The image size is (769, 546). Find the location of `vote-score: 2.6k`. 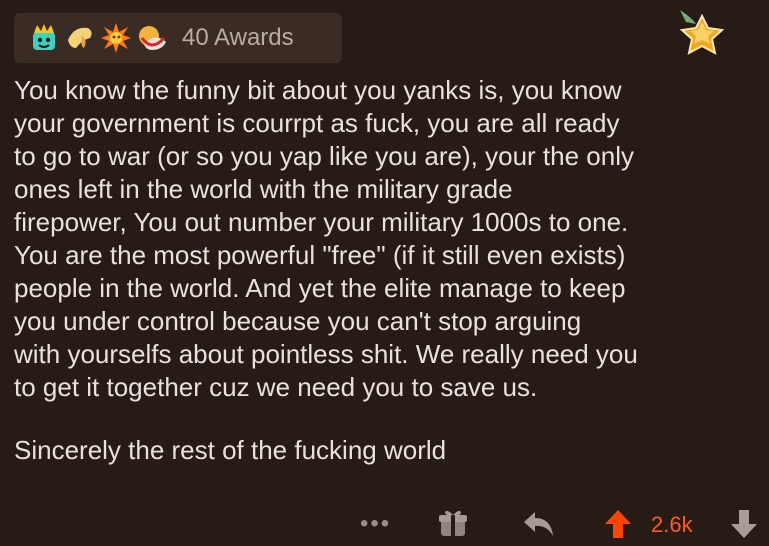

vote-score: 2.6k is located at coordinates (672, 524).